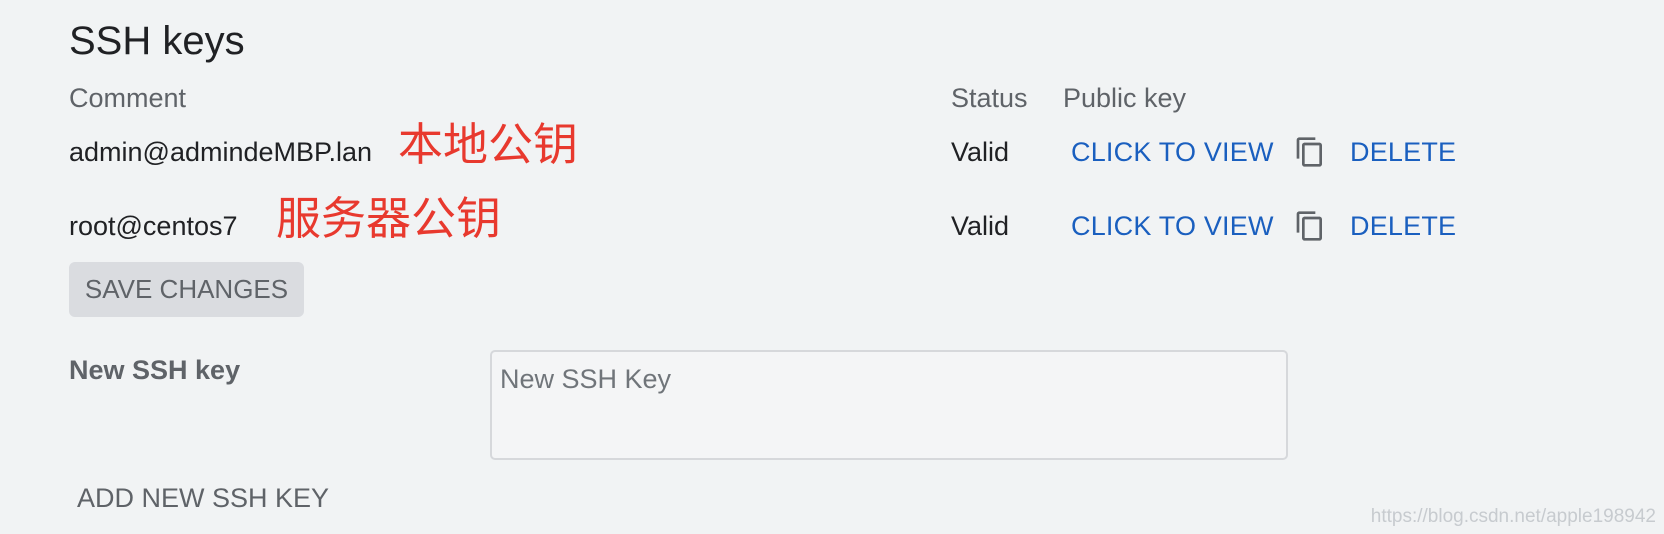 This screenshot has width=1664, height=534. What do you see at coordinates (1125, 98) in the screenshot?
I see `column-header-public-key: Public key` at bounding box center [1125, 98].